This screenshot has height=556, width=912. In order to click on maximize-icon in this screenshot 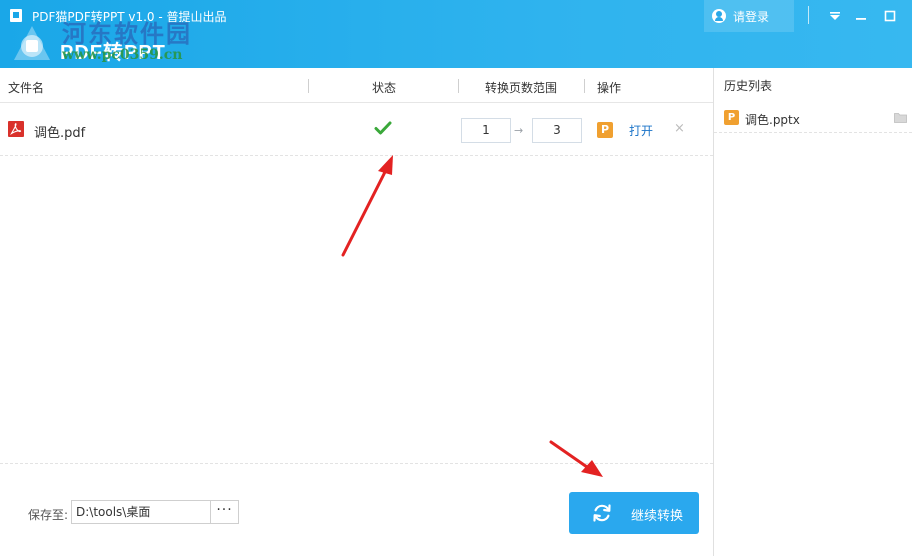, I will do `click(890, 16)`.